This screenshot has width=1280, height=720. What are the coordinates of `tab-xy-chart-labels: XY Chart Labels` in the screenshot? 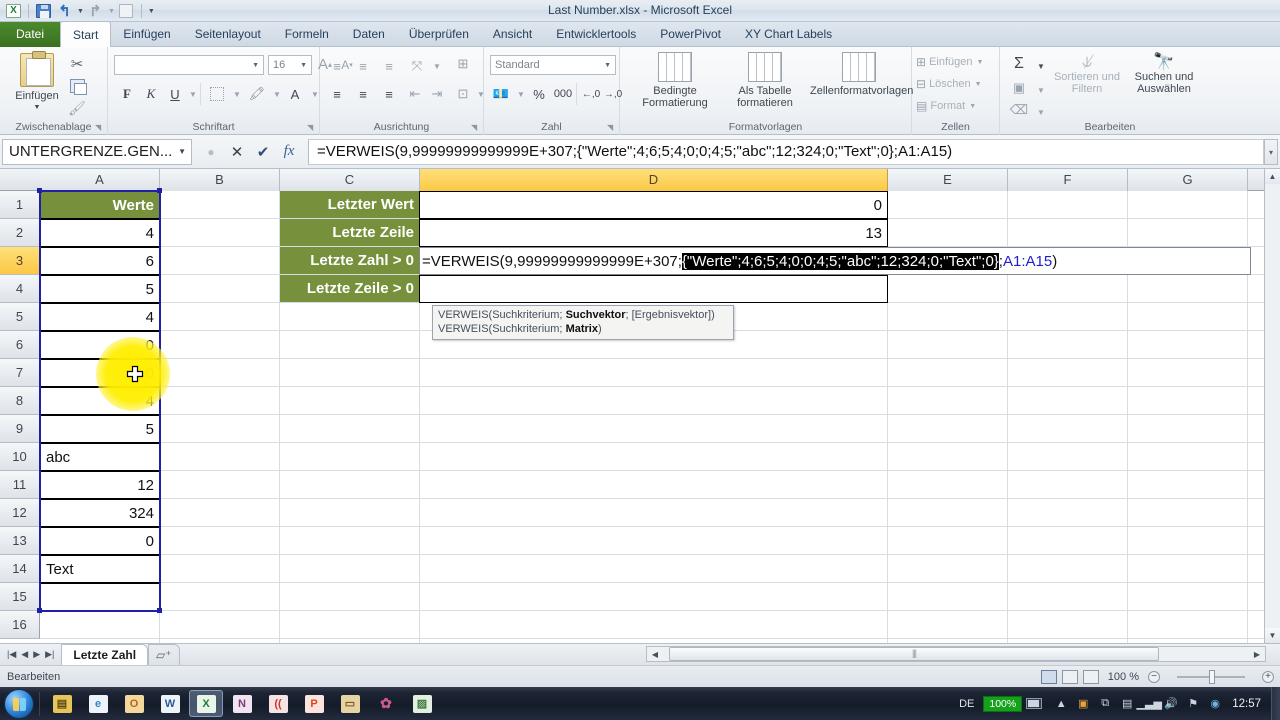 It's located at (788, 34).